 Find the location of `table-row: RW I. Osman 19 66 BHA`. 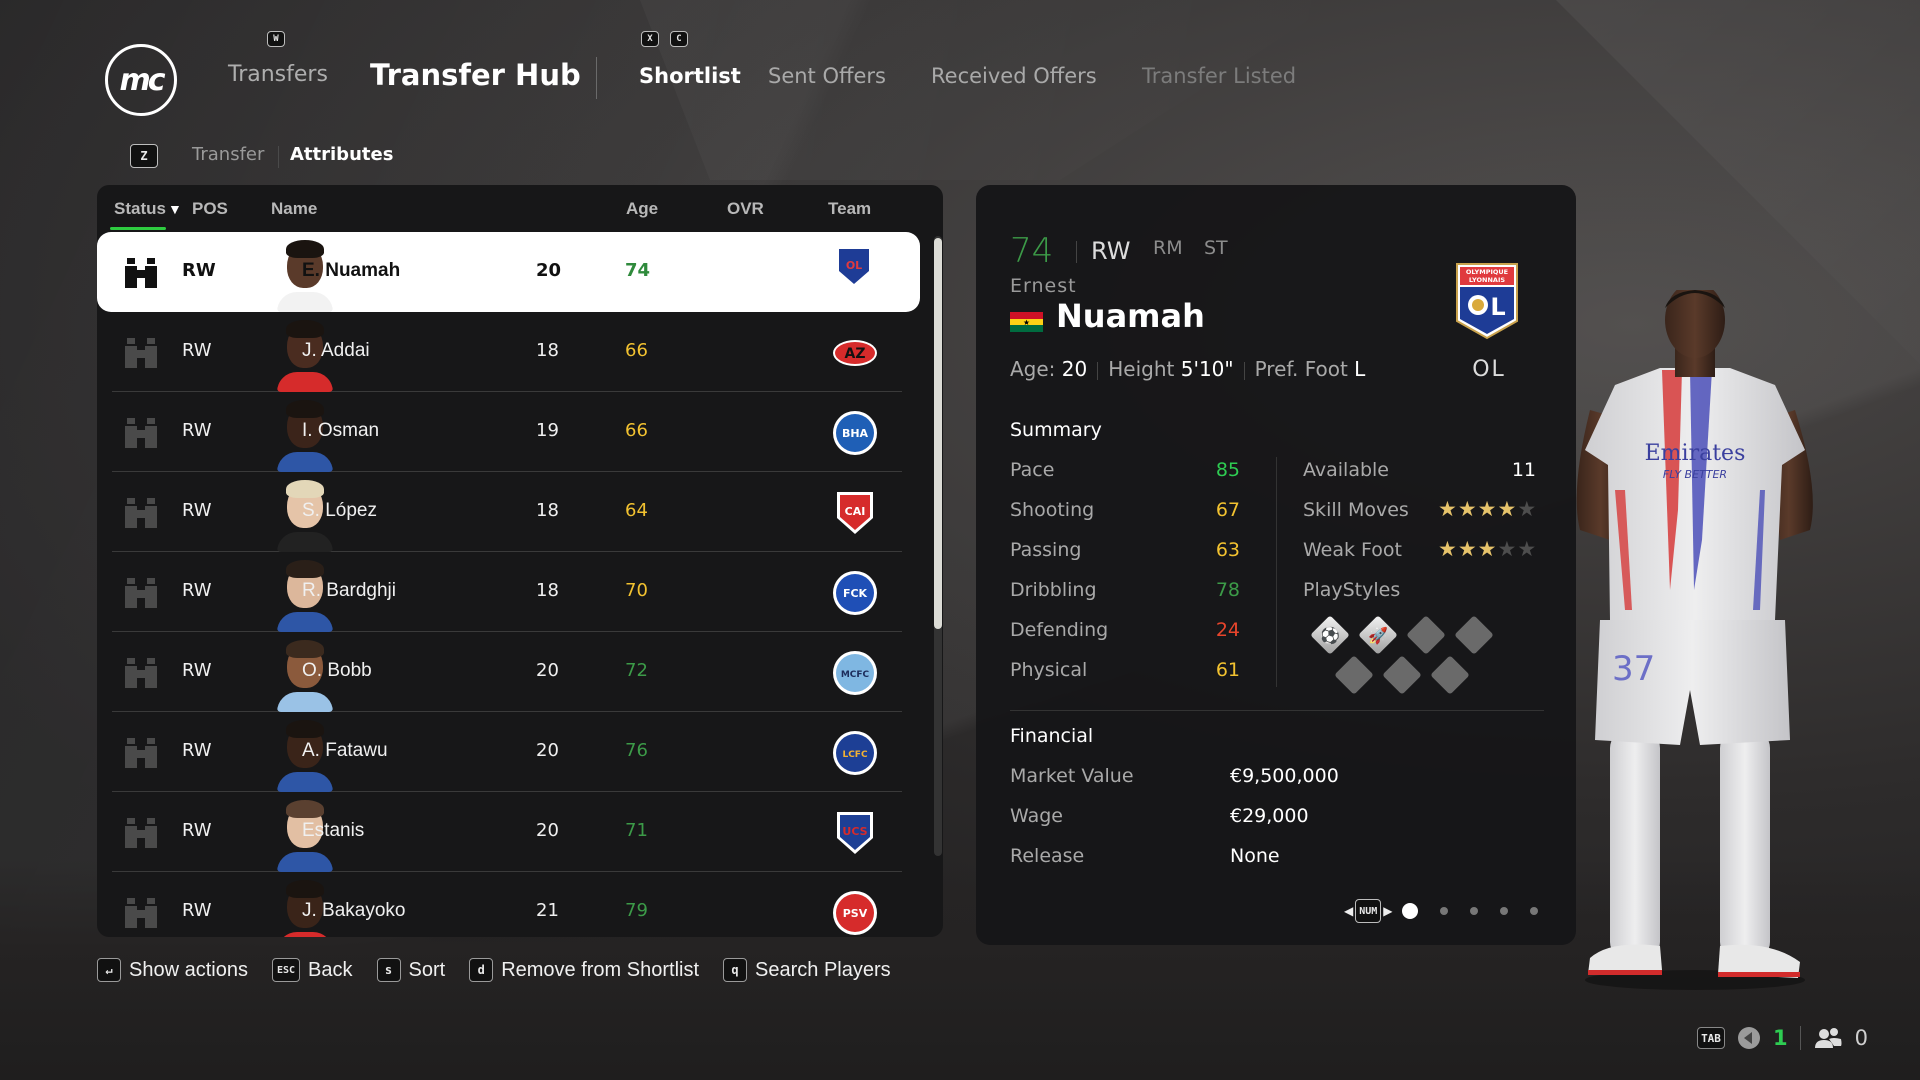

table-row: RW I. Osman 19 66 BHA is located at coordinates (507, 432).